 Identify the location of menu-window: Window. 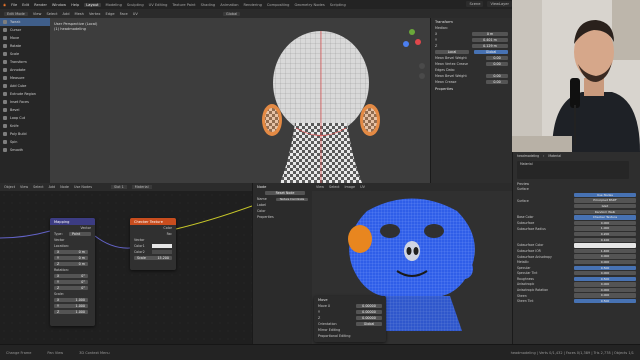
(59, 5).